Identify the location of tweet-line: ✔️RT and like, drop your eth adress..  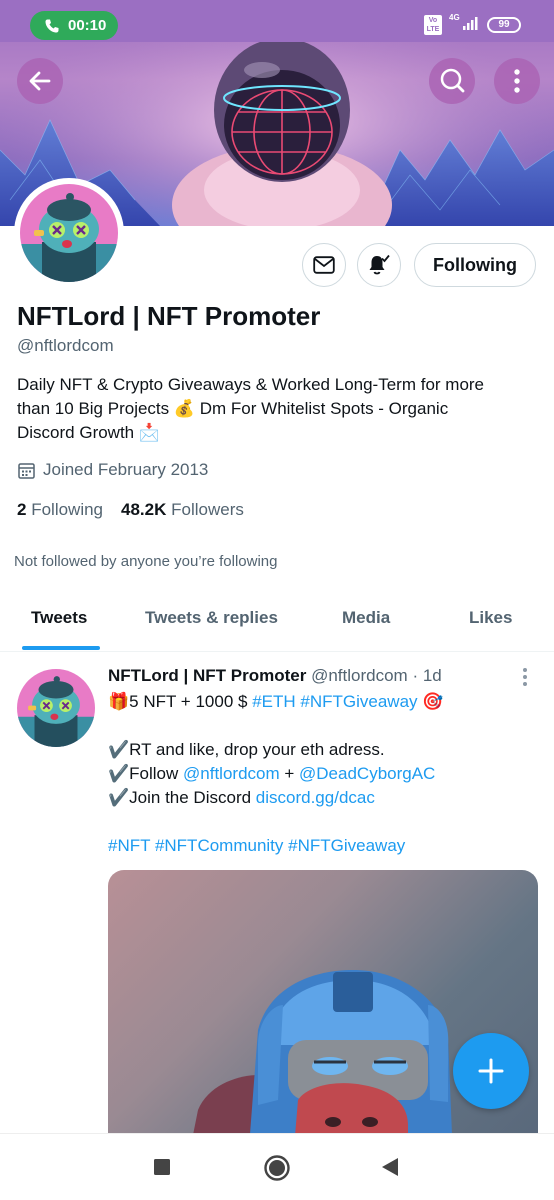
(246, 749).